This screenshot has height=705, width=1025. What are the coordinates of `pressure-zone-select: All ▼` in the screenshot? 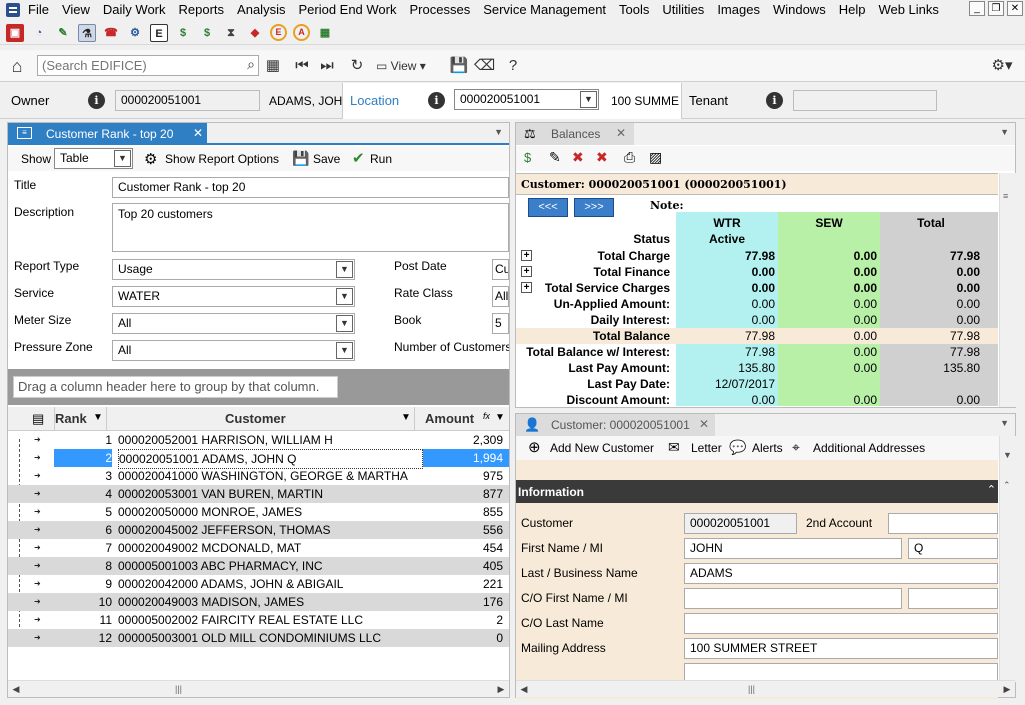 It's located at (233, 350).